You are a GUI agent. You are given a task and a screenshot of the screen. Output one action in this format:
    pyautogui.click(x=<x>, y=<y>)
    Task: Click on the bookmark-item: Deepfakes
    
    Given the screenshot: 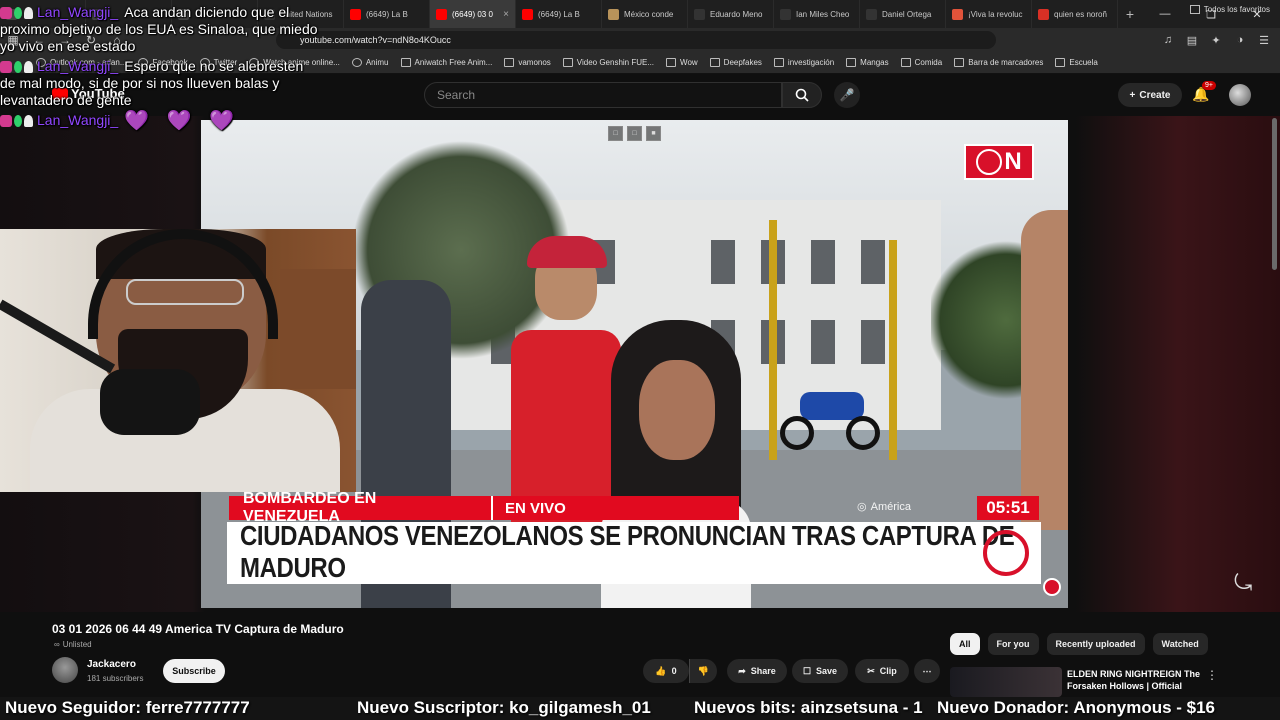 What is the action you would take?
    pyautogui.click(x=735, y=62)
    